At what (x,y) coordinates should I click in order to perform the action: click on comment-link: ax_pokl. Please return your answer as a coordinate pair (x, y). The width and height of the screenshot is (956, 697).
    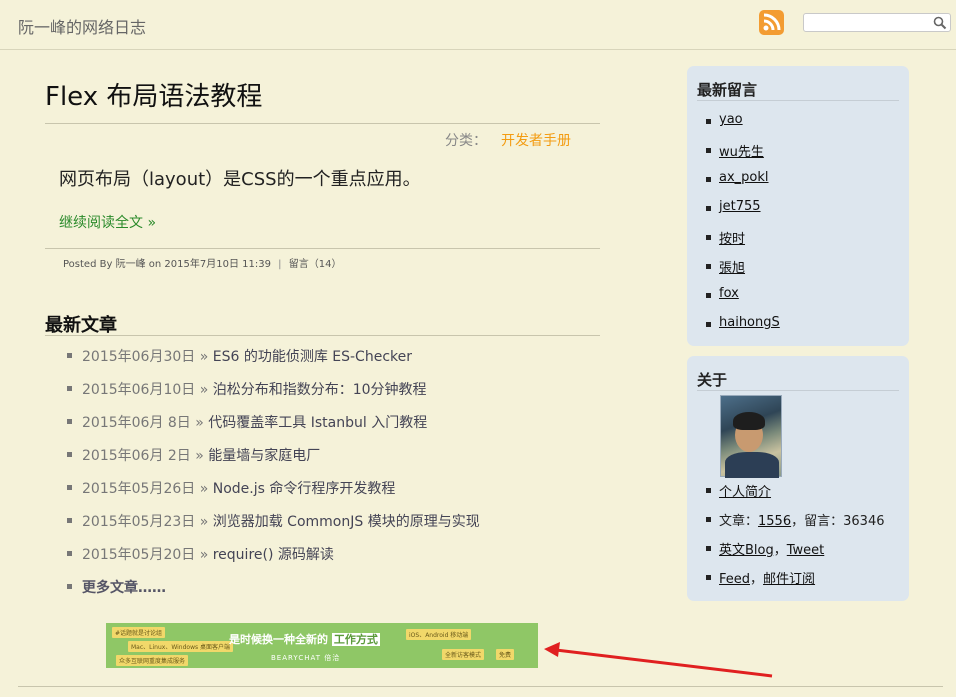
    Looking at the image, I should click on (744, 177).